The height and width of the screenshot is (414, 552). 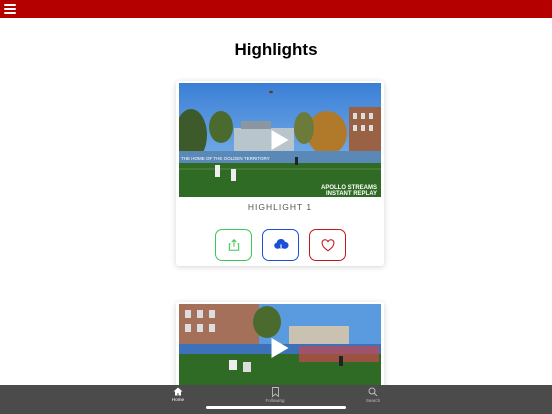 I want to click on tab-following: Following, so click(x=275, y=395).